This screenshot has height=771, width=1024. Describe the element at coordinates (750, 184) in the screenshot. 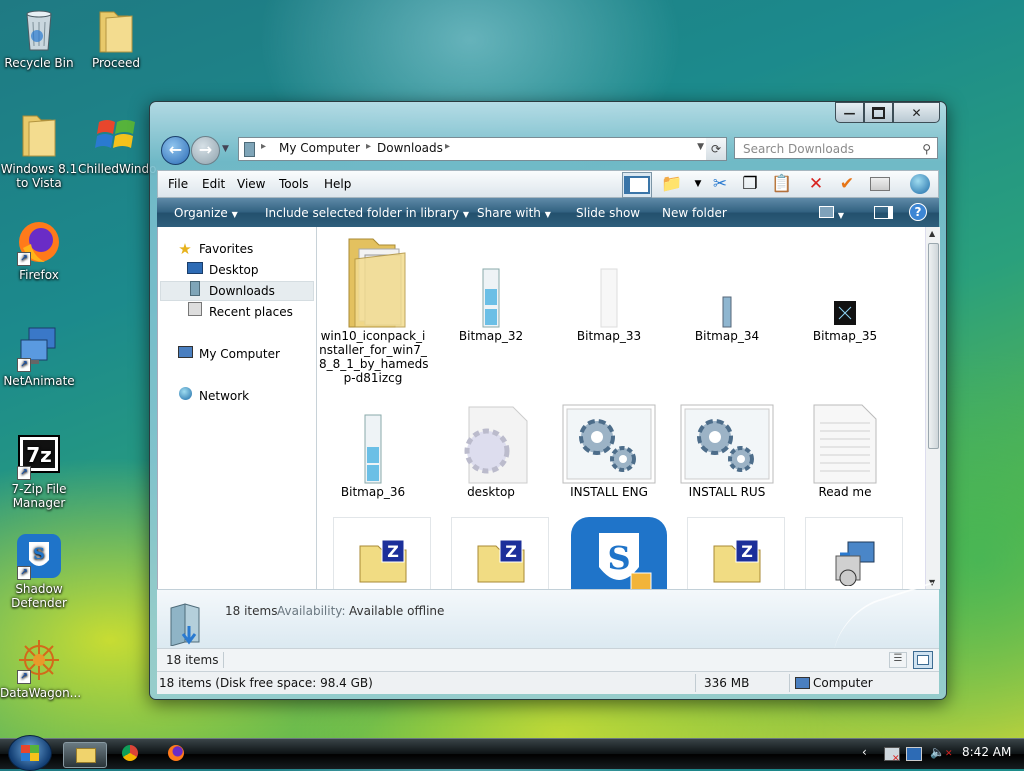

I see `copy-button: ❐` at that location.